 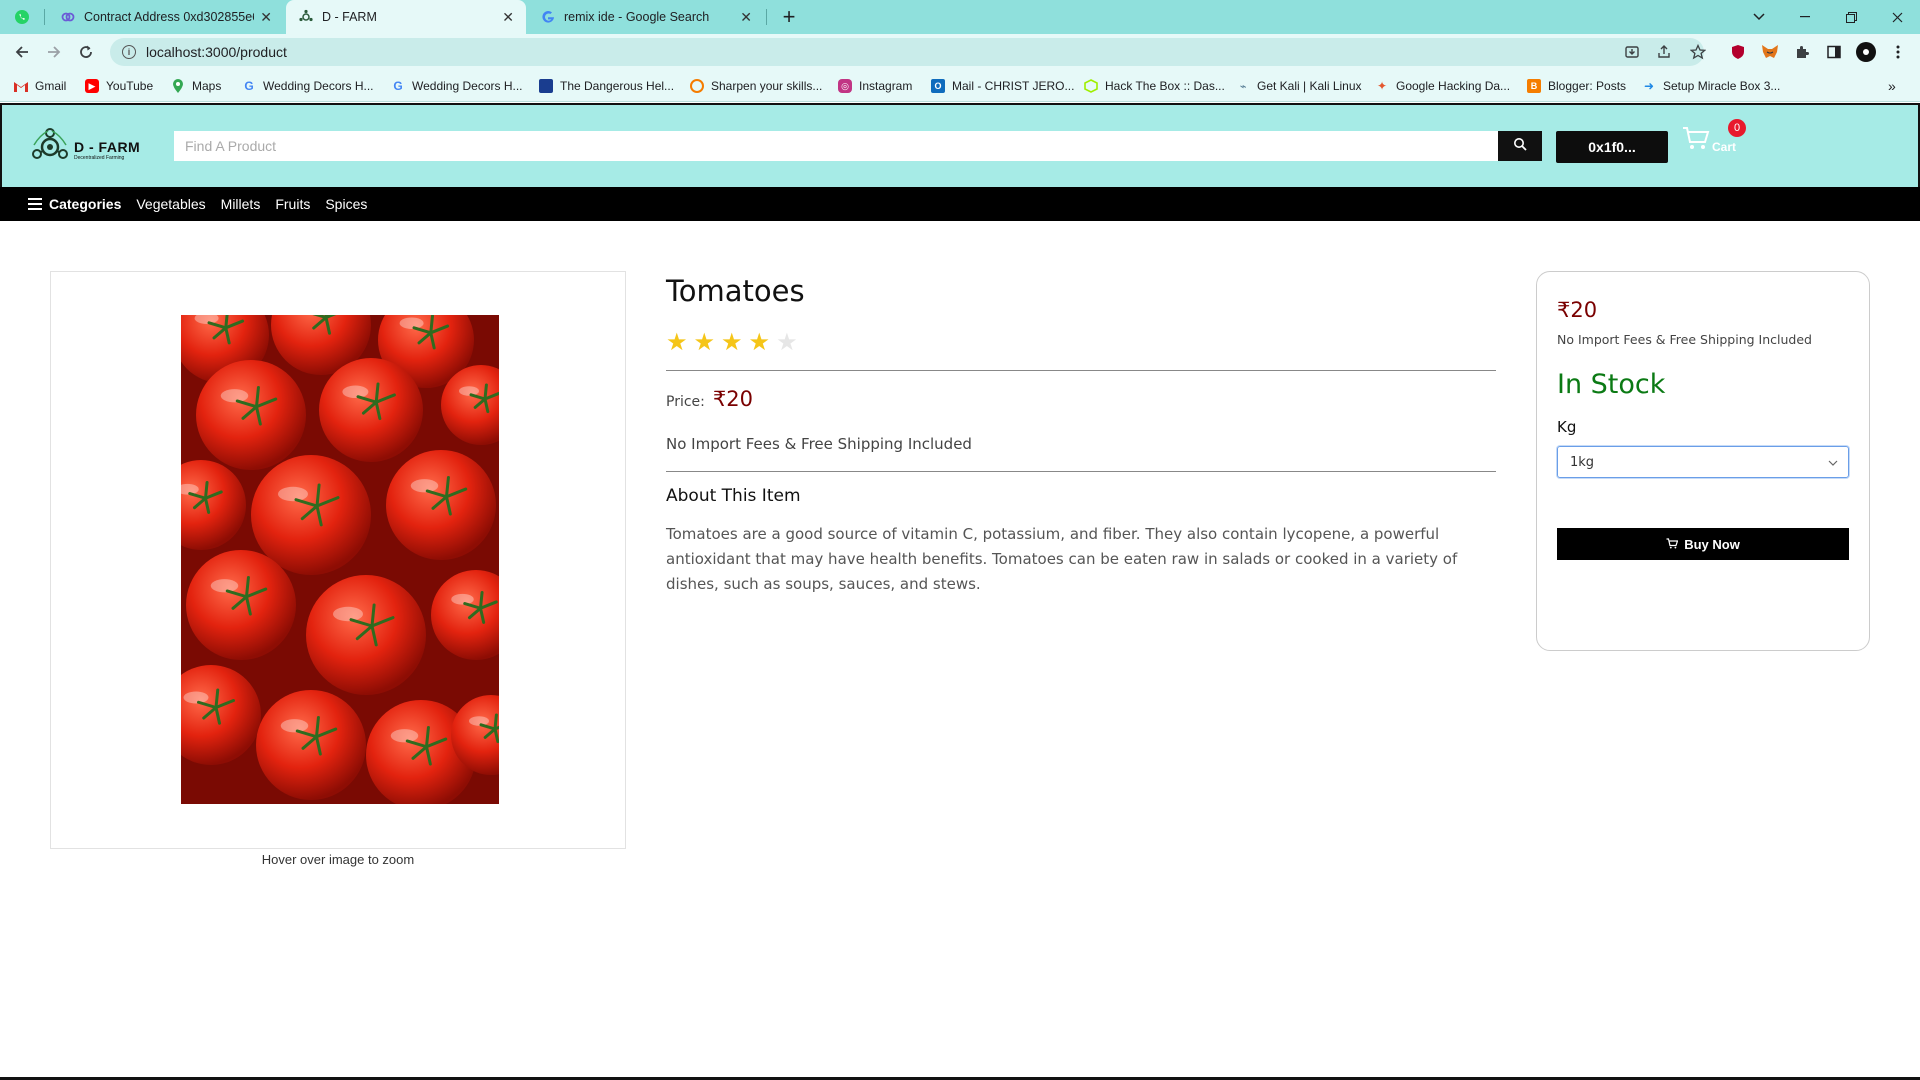 What do you see at coordinates (1759, 17) in the screenshot?
I see `tab-search-chevron-icon` at bounding box center [1759, 17].